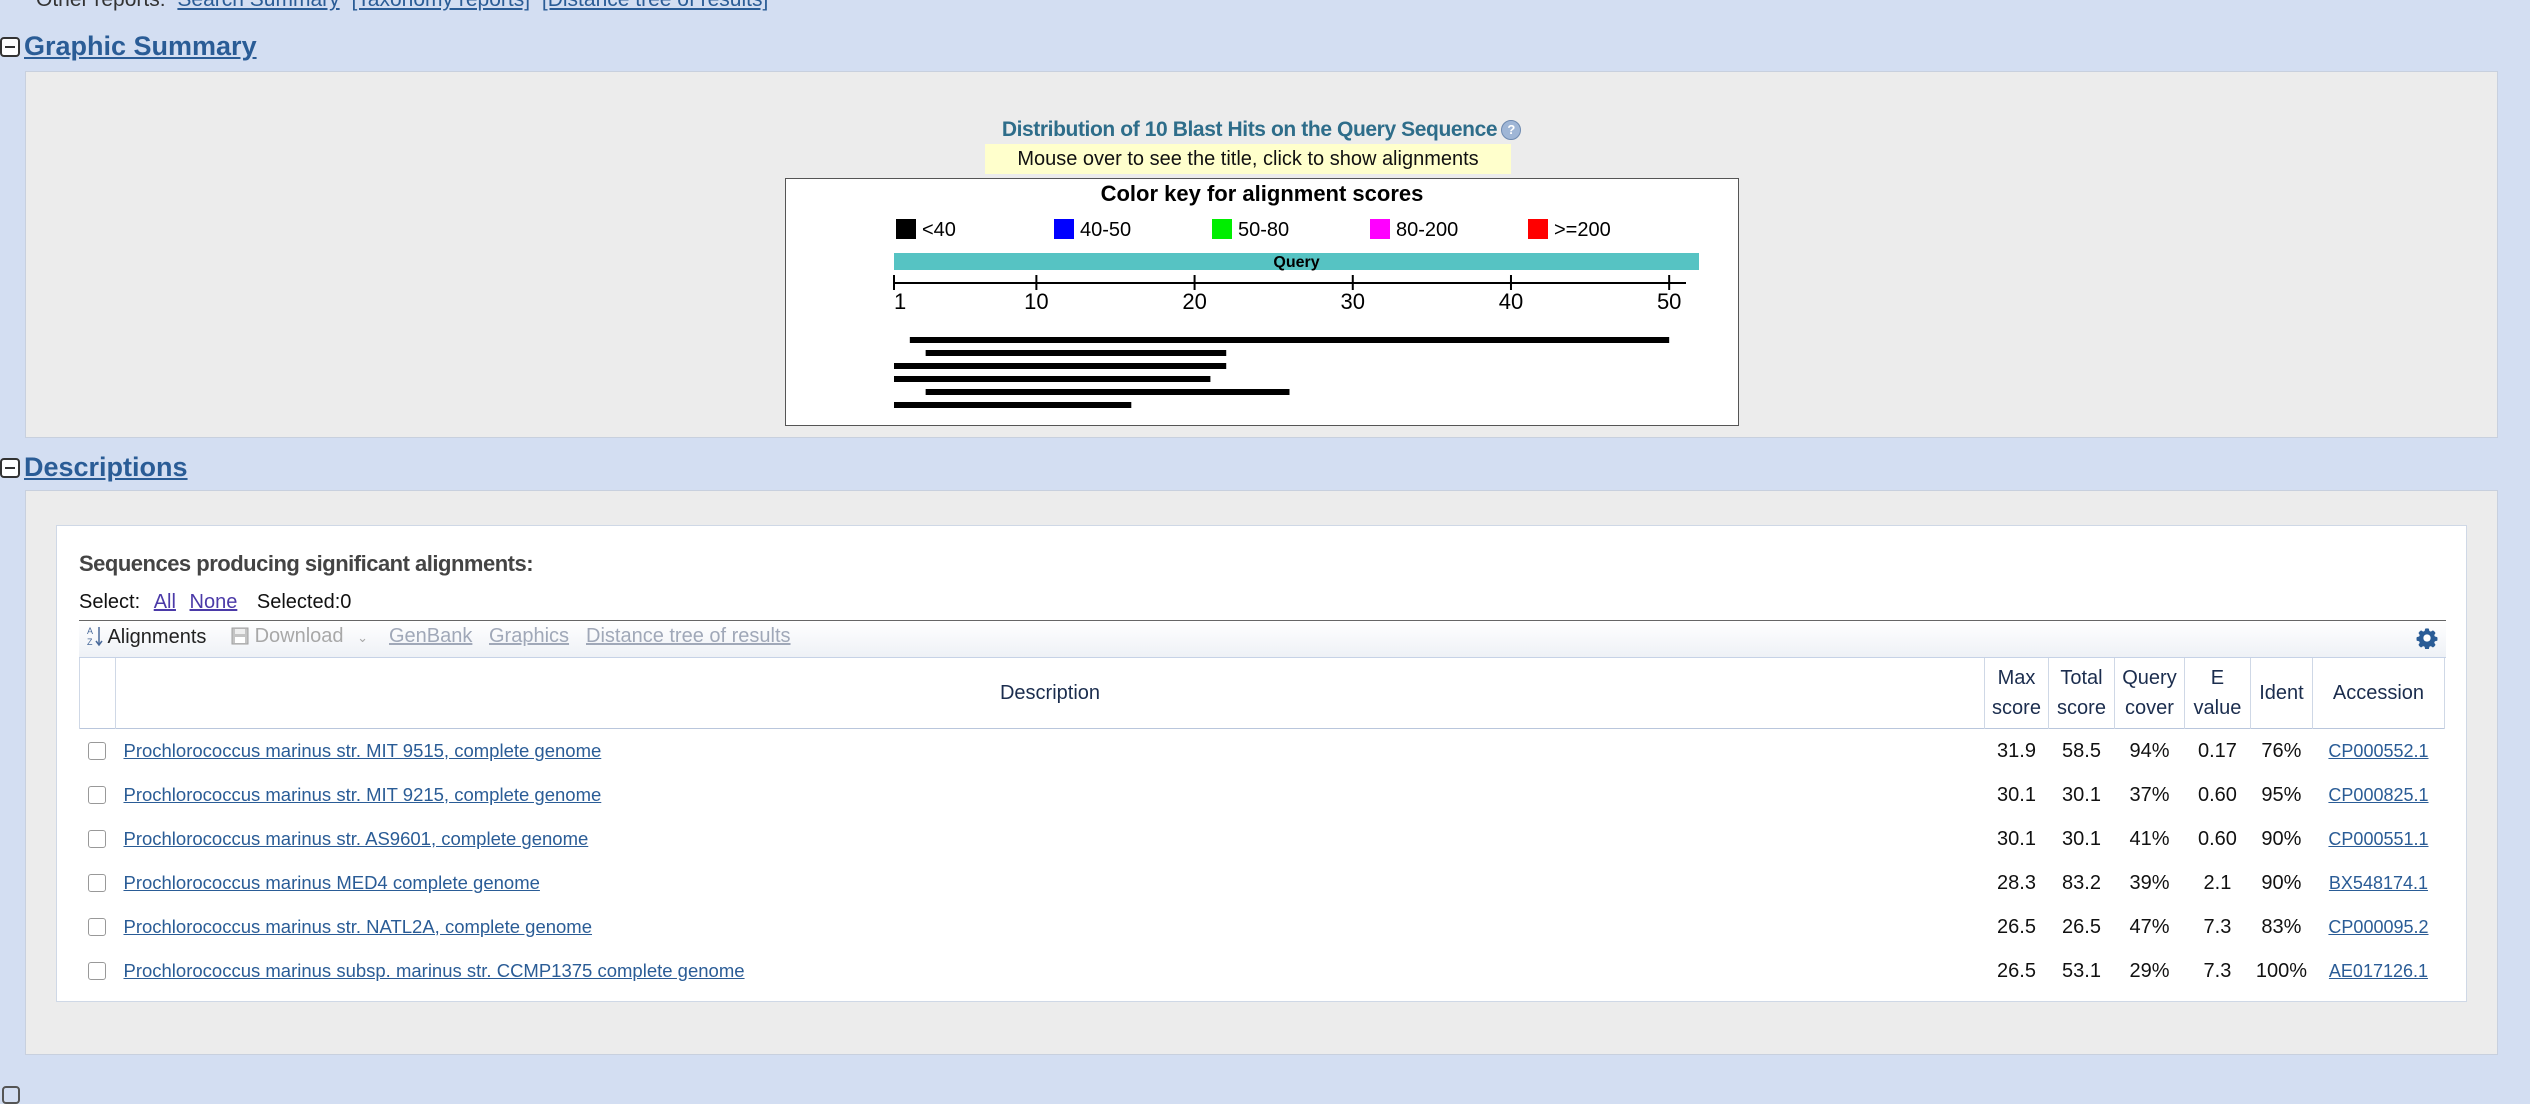 The height and width of the screenshot is (1104, 2530). What do you see at coordinates (430, 636) in the screenshot?
I see `genbank-link: GenBank` at bounding box center [430, 636].